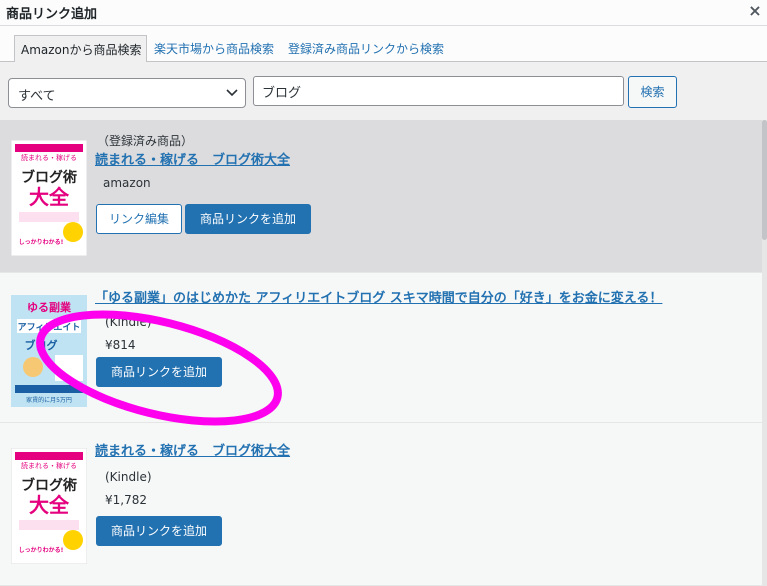 The width and height of the screenshot is (767, 586). What do you see at coordinates (755, 11) in the screenshot?
I see `close-icon: ×` at bounding box center [755, 11].